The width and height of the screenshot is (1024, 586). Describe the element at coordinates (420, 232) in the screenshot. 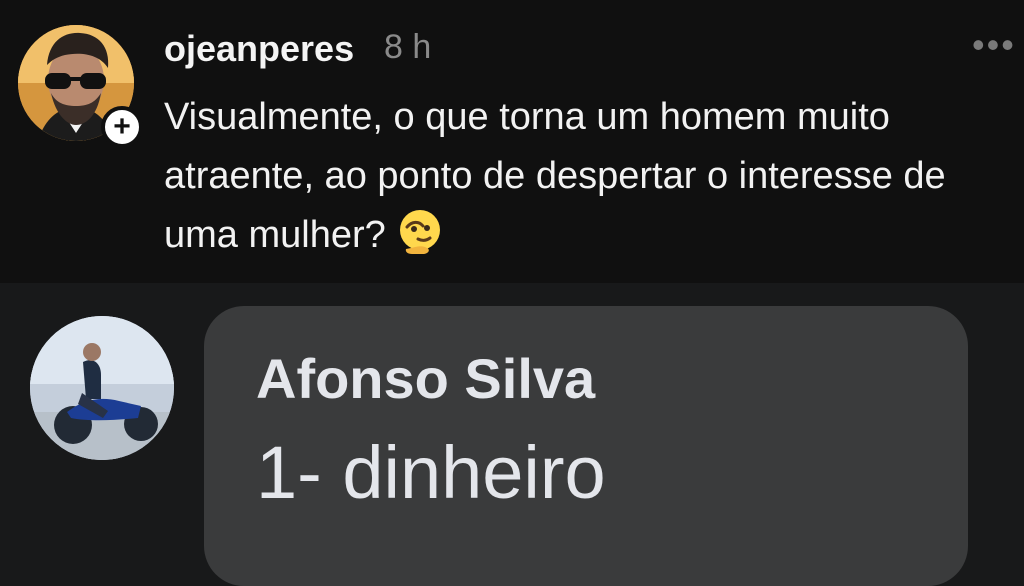

I see `thinking-face-icon` at that location.